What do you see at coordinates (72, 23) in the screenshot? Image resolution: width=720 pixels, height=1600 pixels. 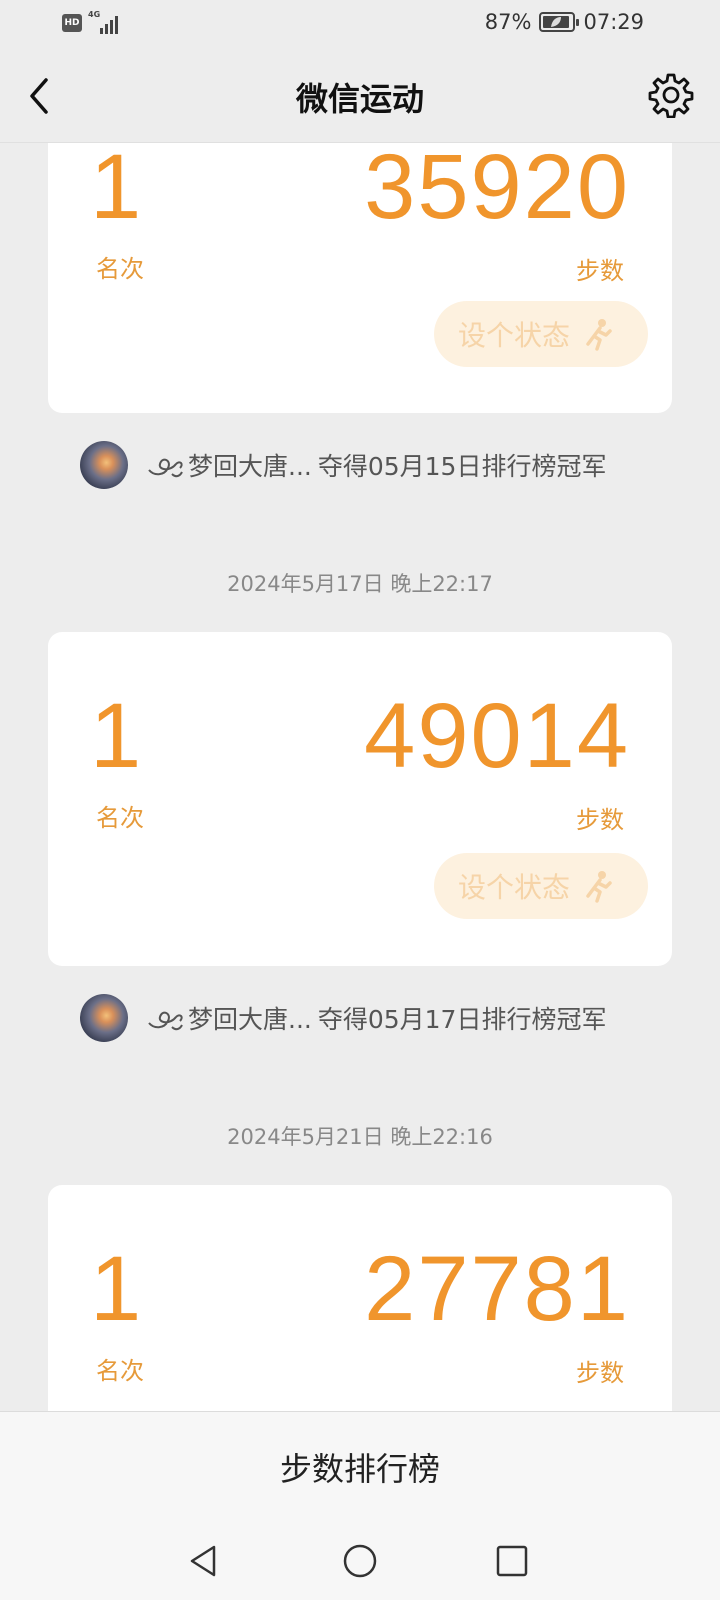 I see `hd-badge: HD` at bounding box center [72, 23].